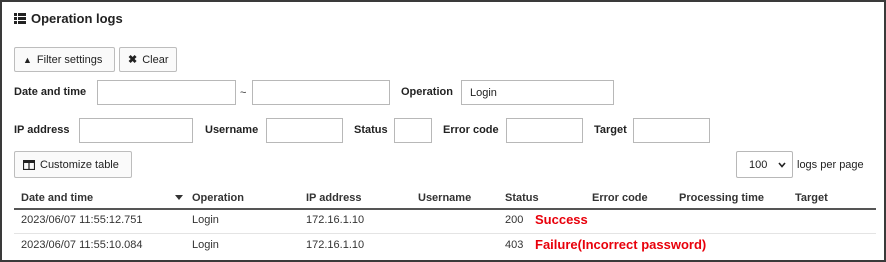 The height and width of the screenshot is (262, 886). What do you see at coordinates (82, 220) in the screenshot?
I see `cell-date-time: 2023/06/07 11:55:12.751` at bounding box center [82, 220].